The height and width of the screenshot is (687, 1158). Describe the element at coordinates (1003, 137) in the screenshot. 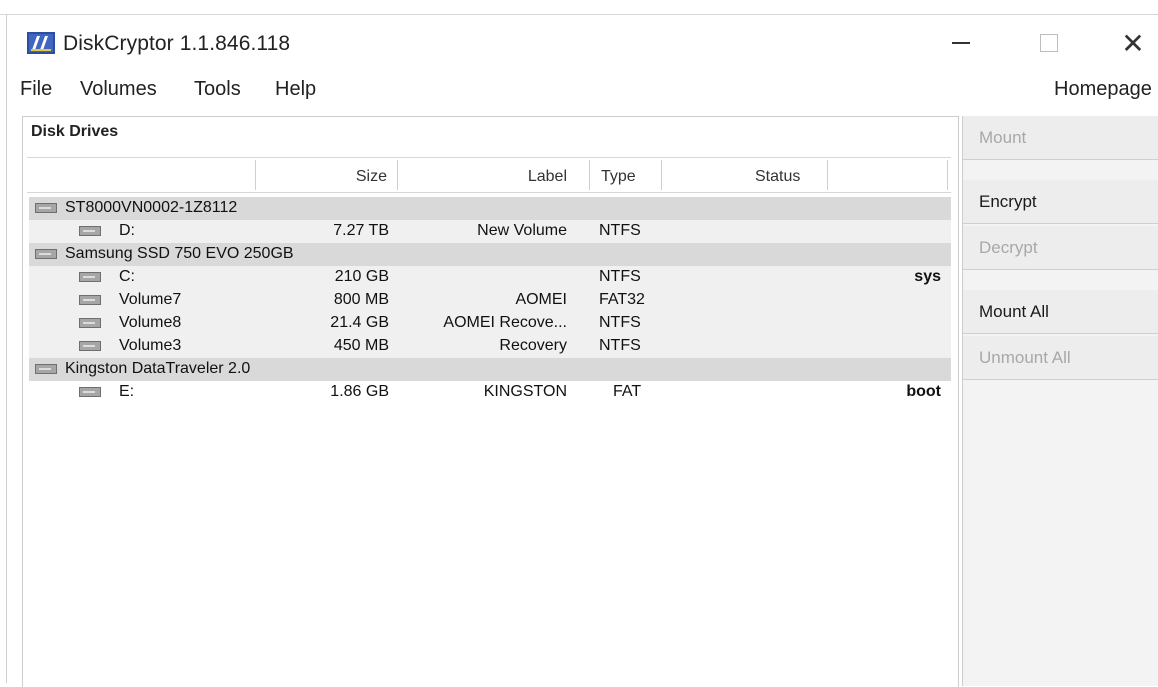

I see `mount-button-label: Mount` at that location.